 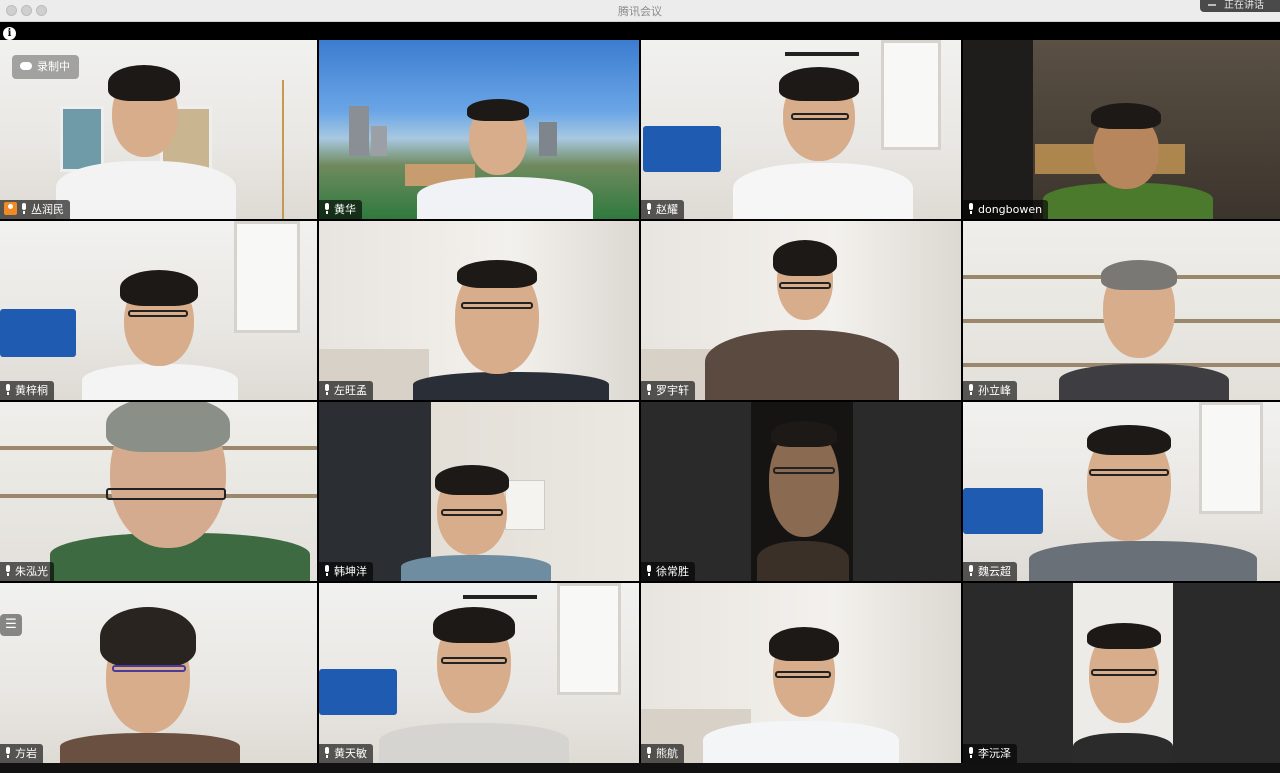 What do you see at coordinates (667, 209) in the screenshot?
I see `participant-name: 赵耀` at bounding box center [667, 209].